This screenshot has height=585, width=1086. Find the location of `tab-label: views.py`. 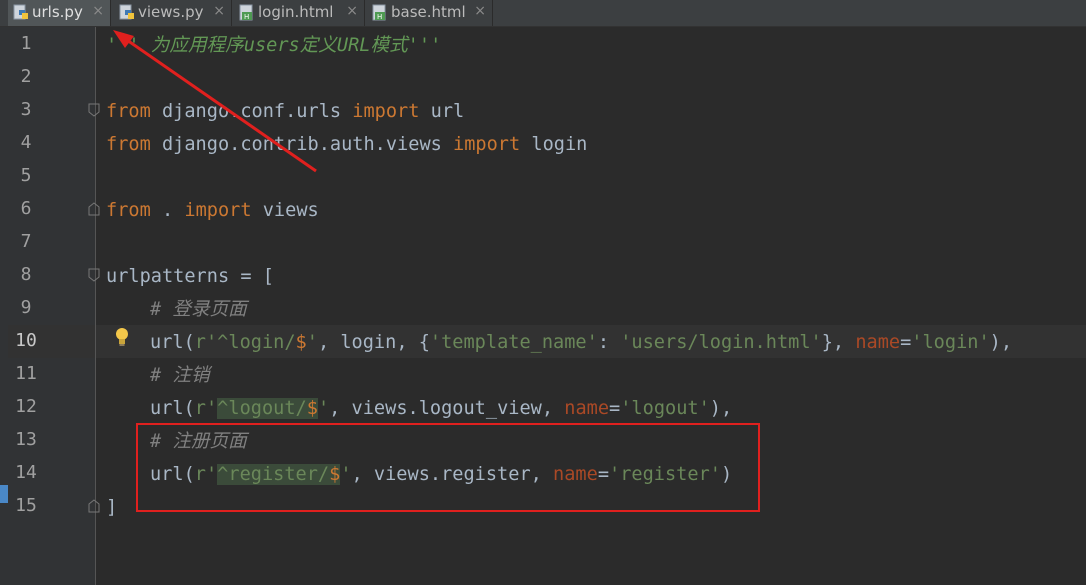

tab-label: views.py is located at coordinates (171, 12).